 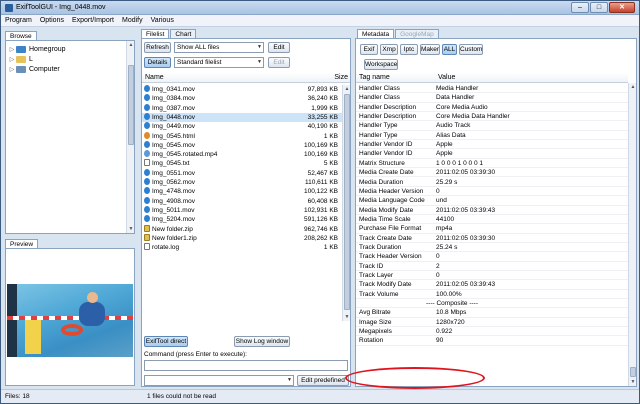 I want to click on metadata-row: Media Duration 25.29 s, so click(x=492, y=182).